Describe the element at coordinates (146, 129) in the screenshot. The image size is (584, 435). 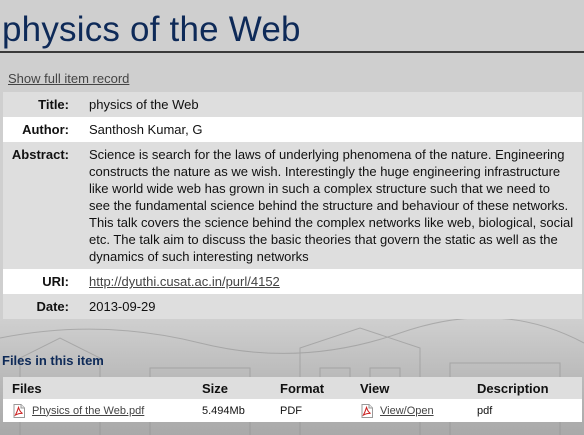
I see `metadata-value: Santhosh Kumar, G` at that location.